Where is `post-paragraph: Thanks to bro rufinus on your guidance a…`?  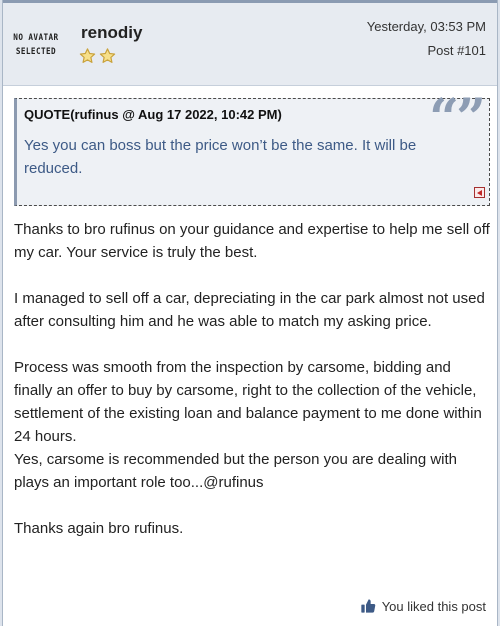
post-paragraph: Thanks to bro rufinus on your guidance a… is located at coordinates (252, 241).